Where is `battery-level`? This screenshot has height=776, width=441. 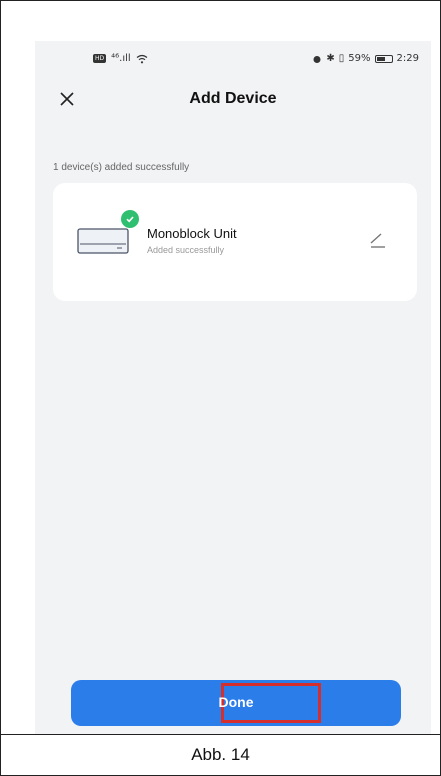
battery-level is located at coordinates (380, 58).